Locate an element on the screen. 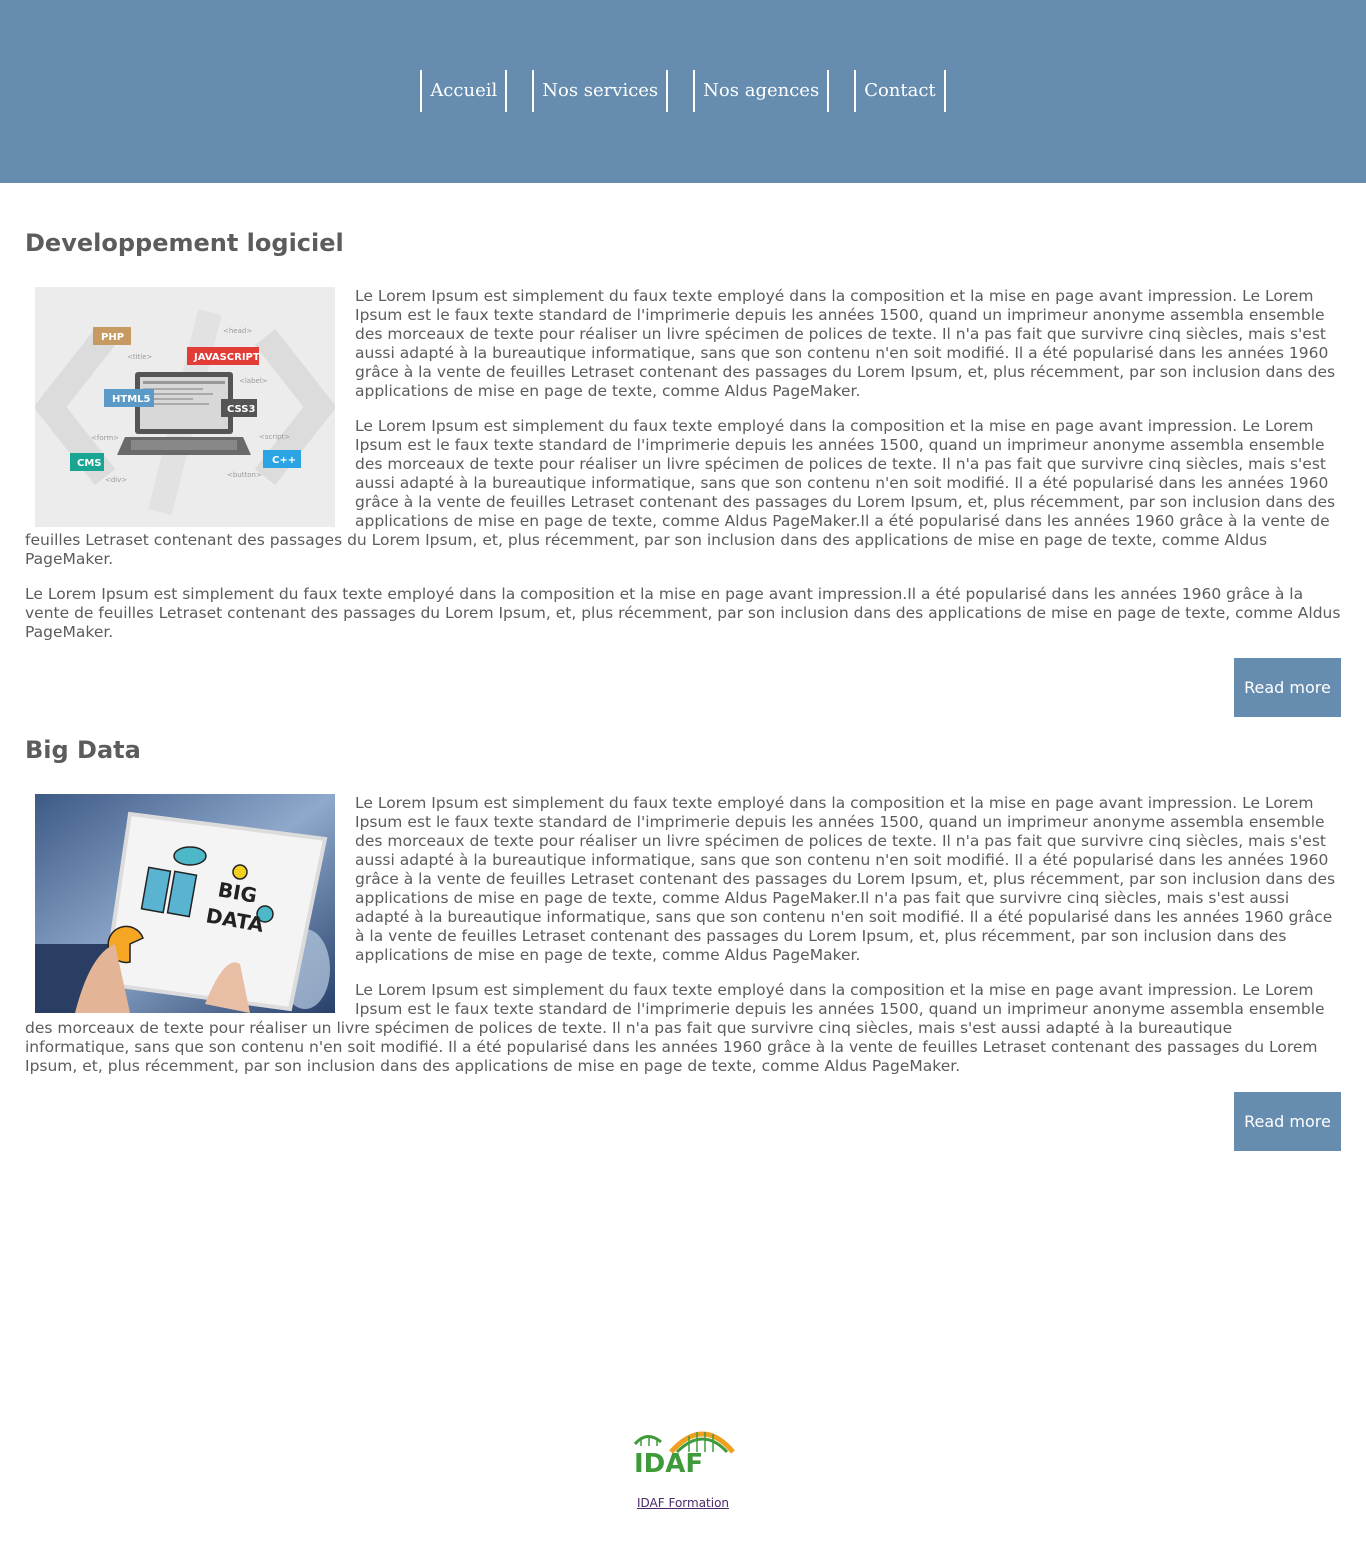  site-footer: IDAF IDAF Formation is located at coordinates (683, 1465).